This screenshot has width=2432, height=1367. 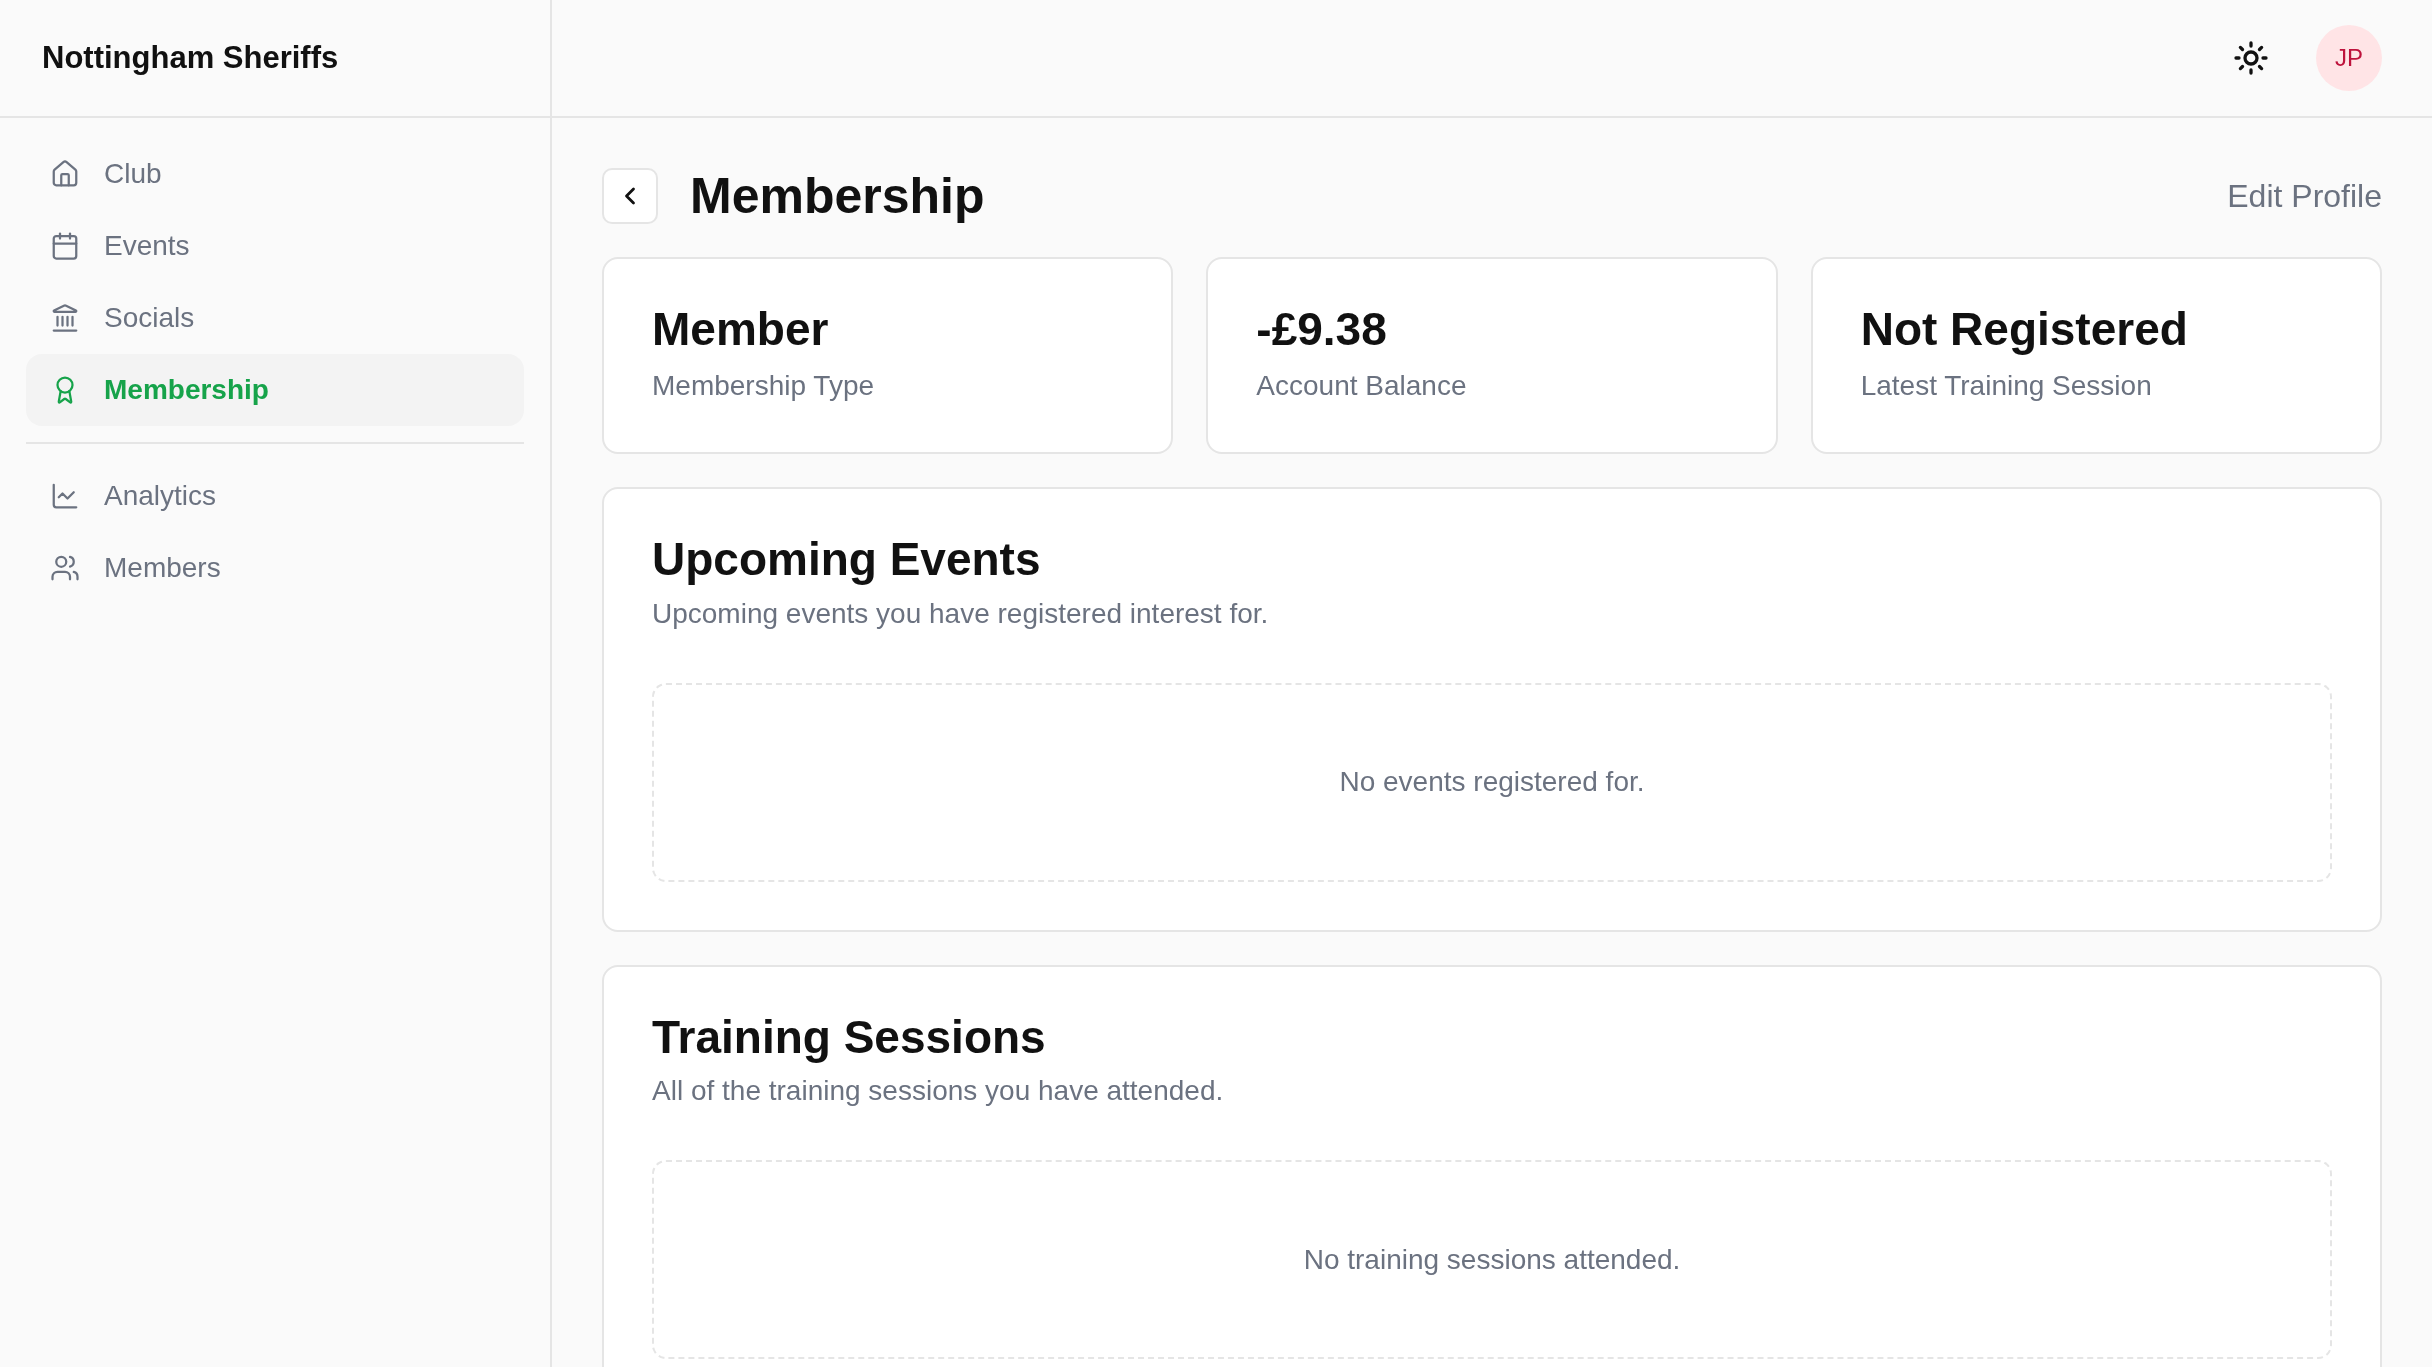 I want to click on nav-item: Analytics, so click(x=275, y=496).